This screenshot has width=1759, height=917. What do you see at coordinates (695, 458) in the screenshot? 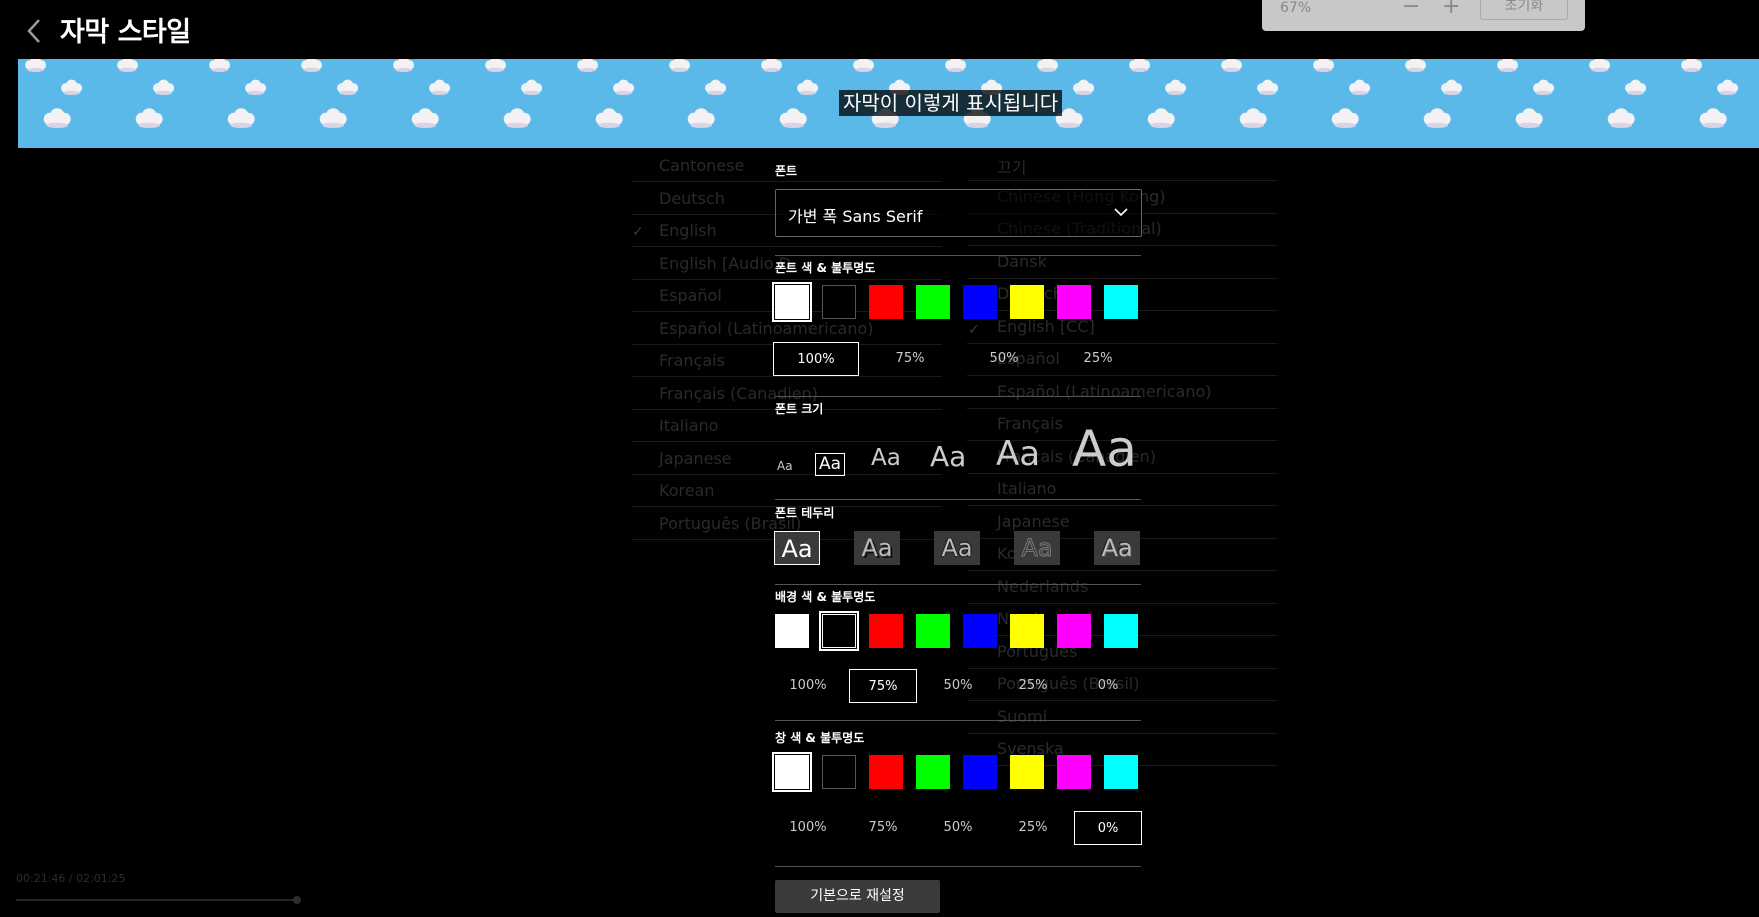
I see `audio-language-item: Japanese` at bounding box center [695, 458].